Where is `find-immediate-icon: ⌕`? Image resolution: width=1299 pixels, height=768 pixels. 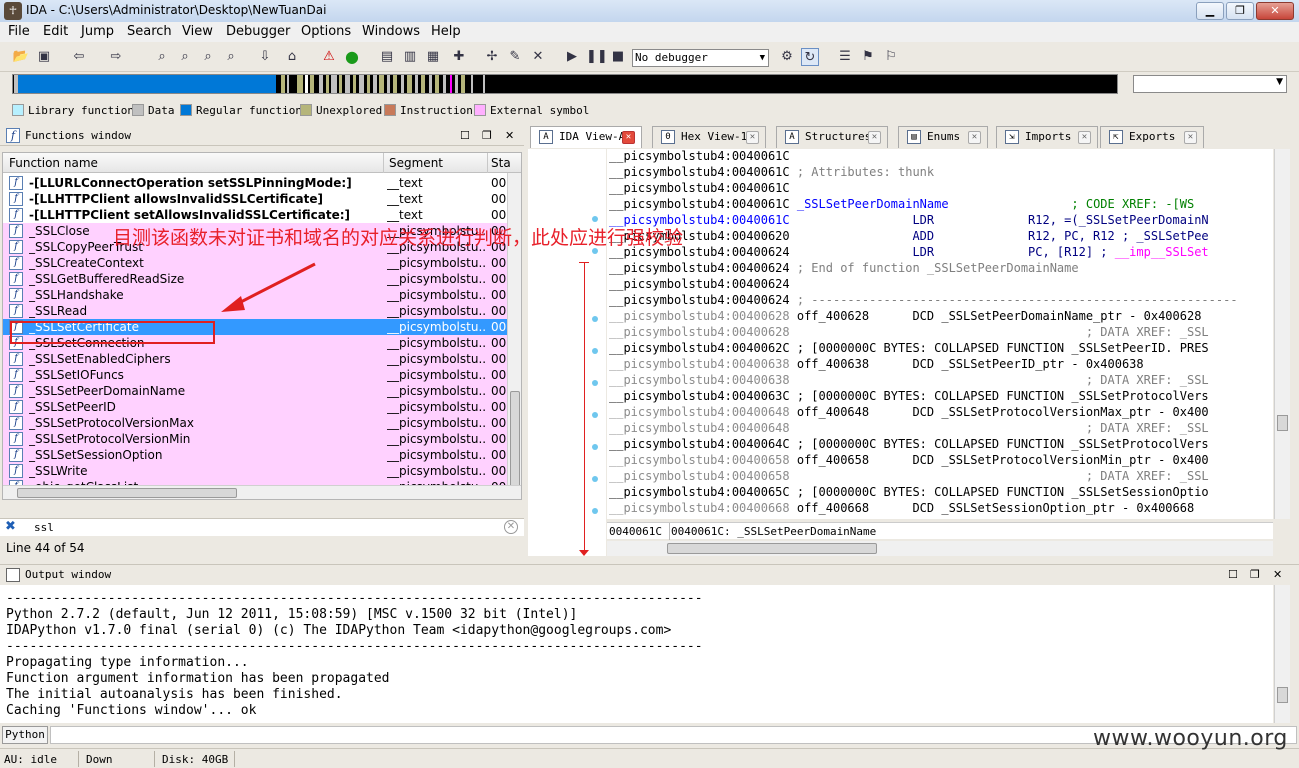 find-immediate-icon: ⌕ is located at coordinates (208, 57).